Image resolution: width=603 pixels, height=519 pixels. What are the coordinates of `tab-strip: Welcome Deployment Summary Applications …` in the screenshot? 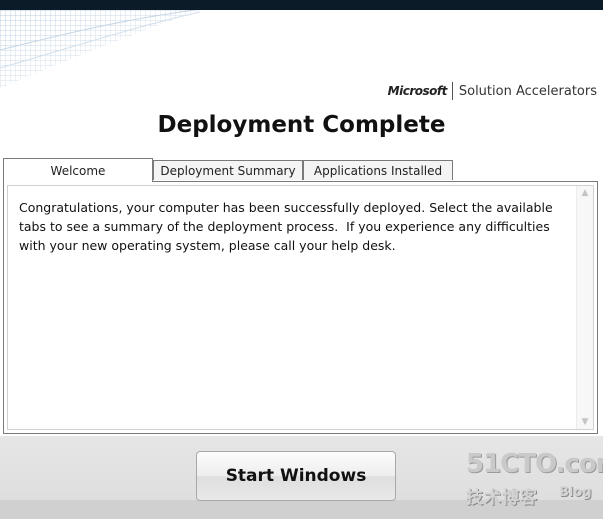 It's located at (303, 170).